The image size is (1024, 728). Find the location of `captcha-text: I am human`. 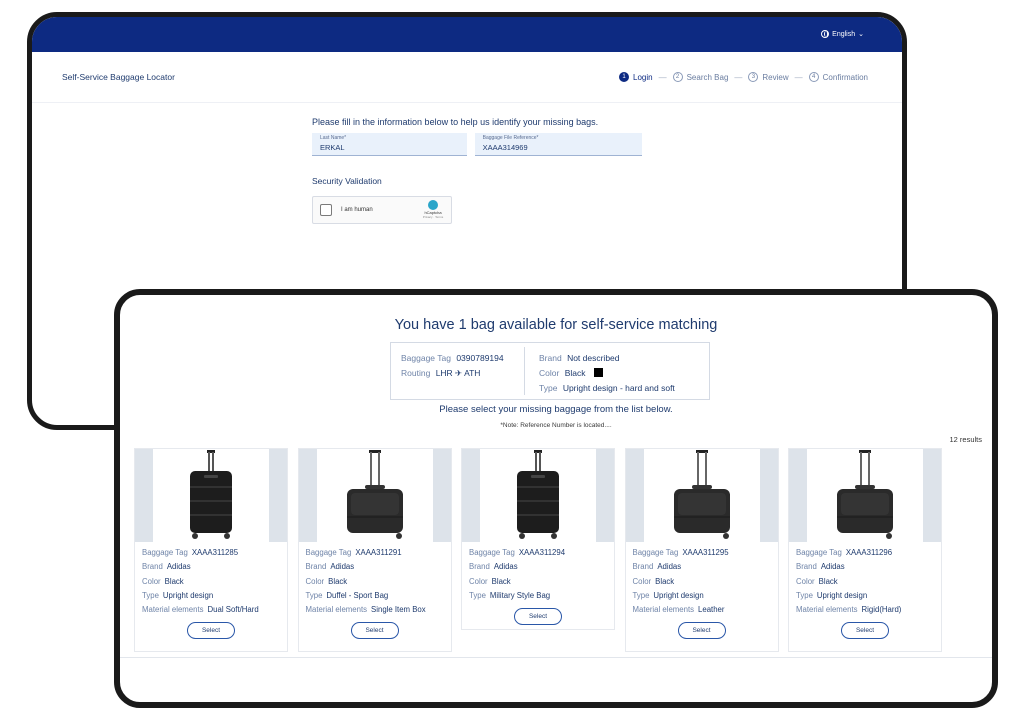

captcha-text: I am human is located at coordinates (357, 210).